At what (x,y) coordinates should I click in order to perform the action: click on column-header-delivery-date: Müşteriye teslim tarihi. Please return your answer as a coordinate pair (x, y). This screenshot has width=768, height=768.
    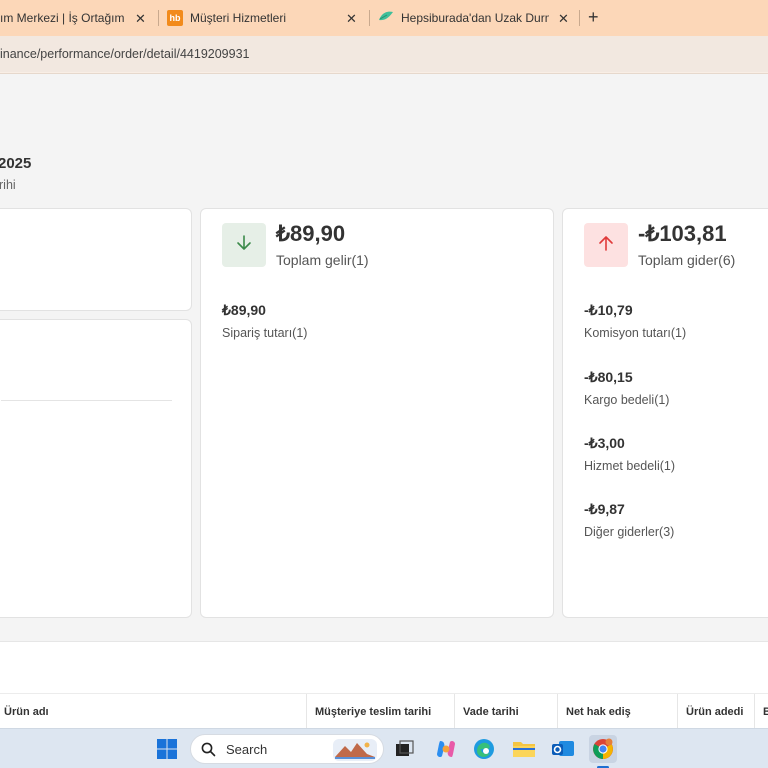
    Looking at the image, I should click on (380, 712).